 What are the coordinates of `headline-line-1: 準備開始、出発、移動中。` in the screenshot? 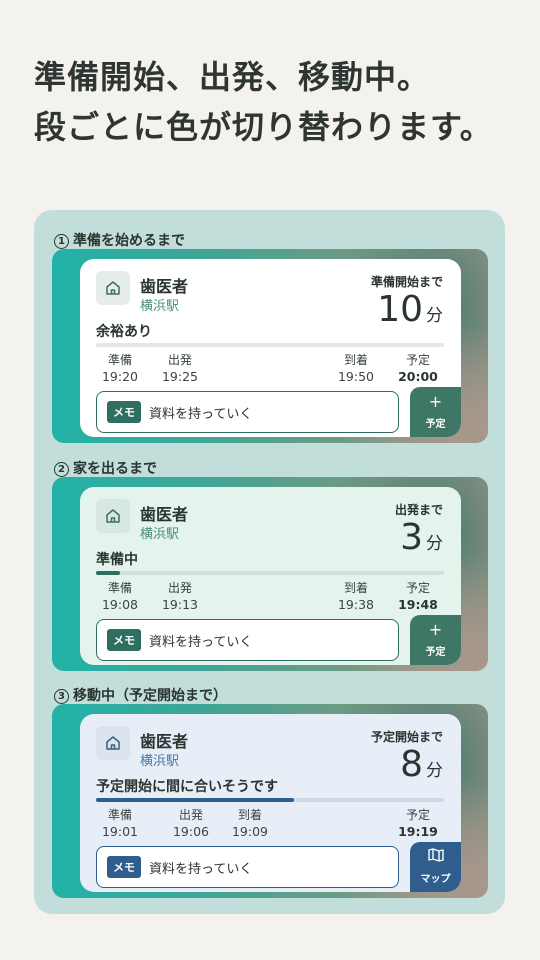 It's located at (232, 77).